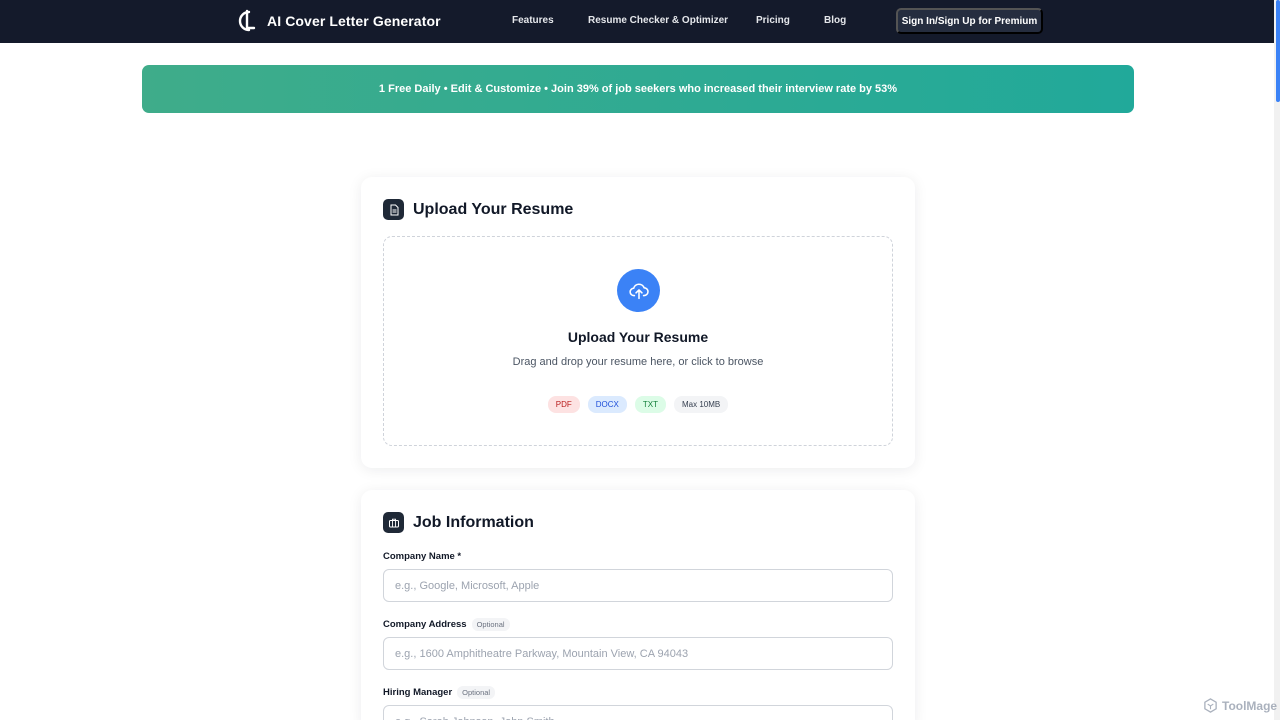 The height and width of the screenshot is (720, 1280). I want to click on format-badge-pdf: PDF, so click(563, 404).